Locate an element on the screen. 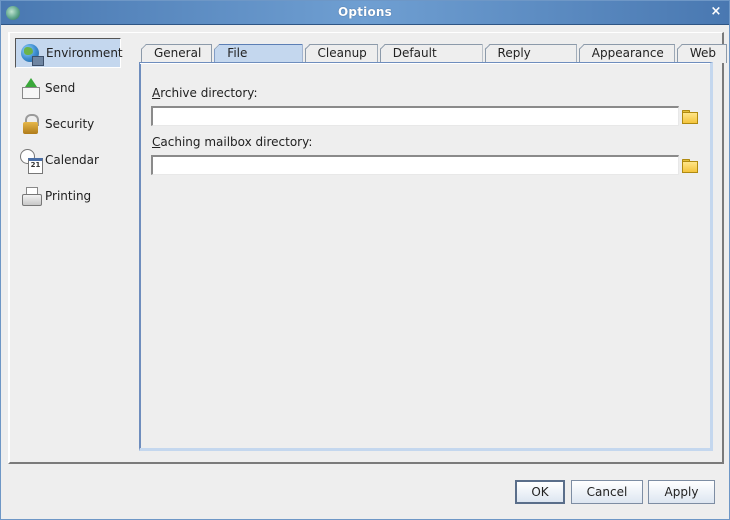 The height and width of the screenshot is (520, 730). tab-appearance: Appearance is located at coordinates (626, 53).